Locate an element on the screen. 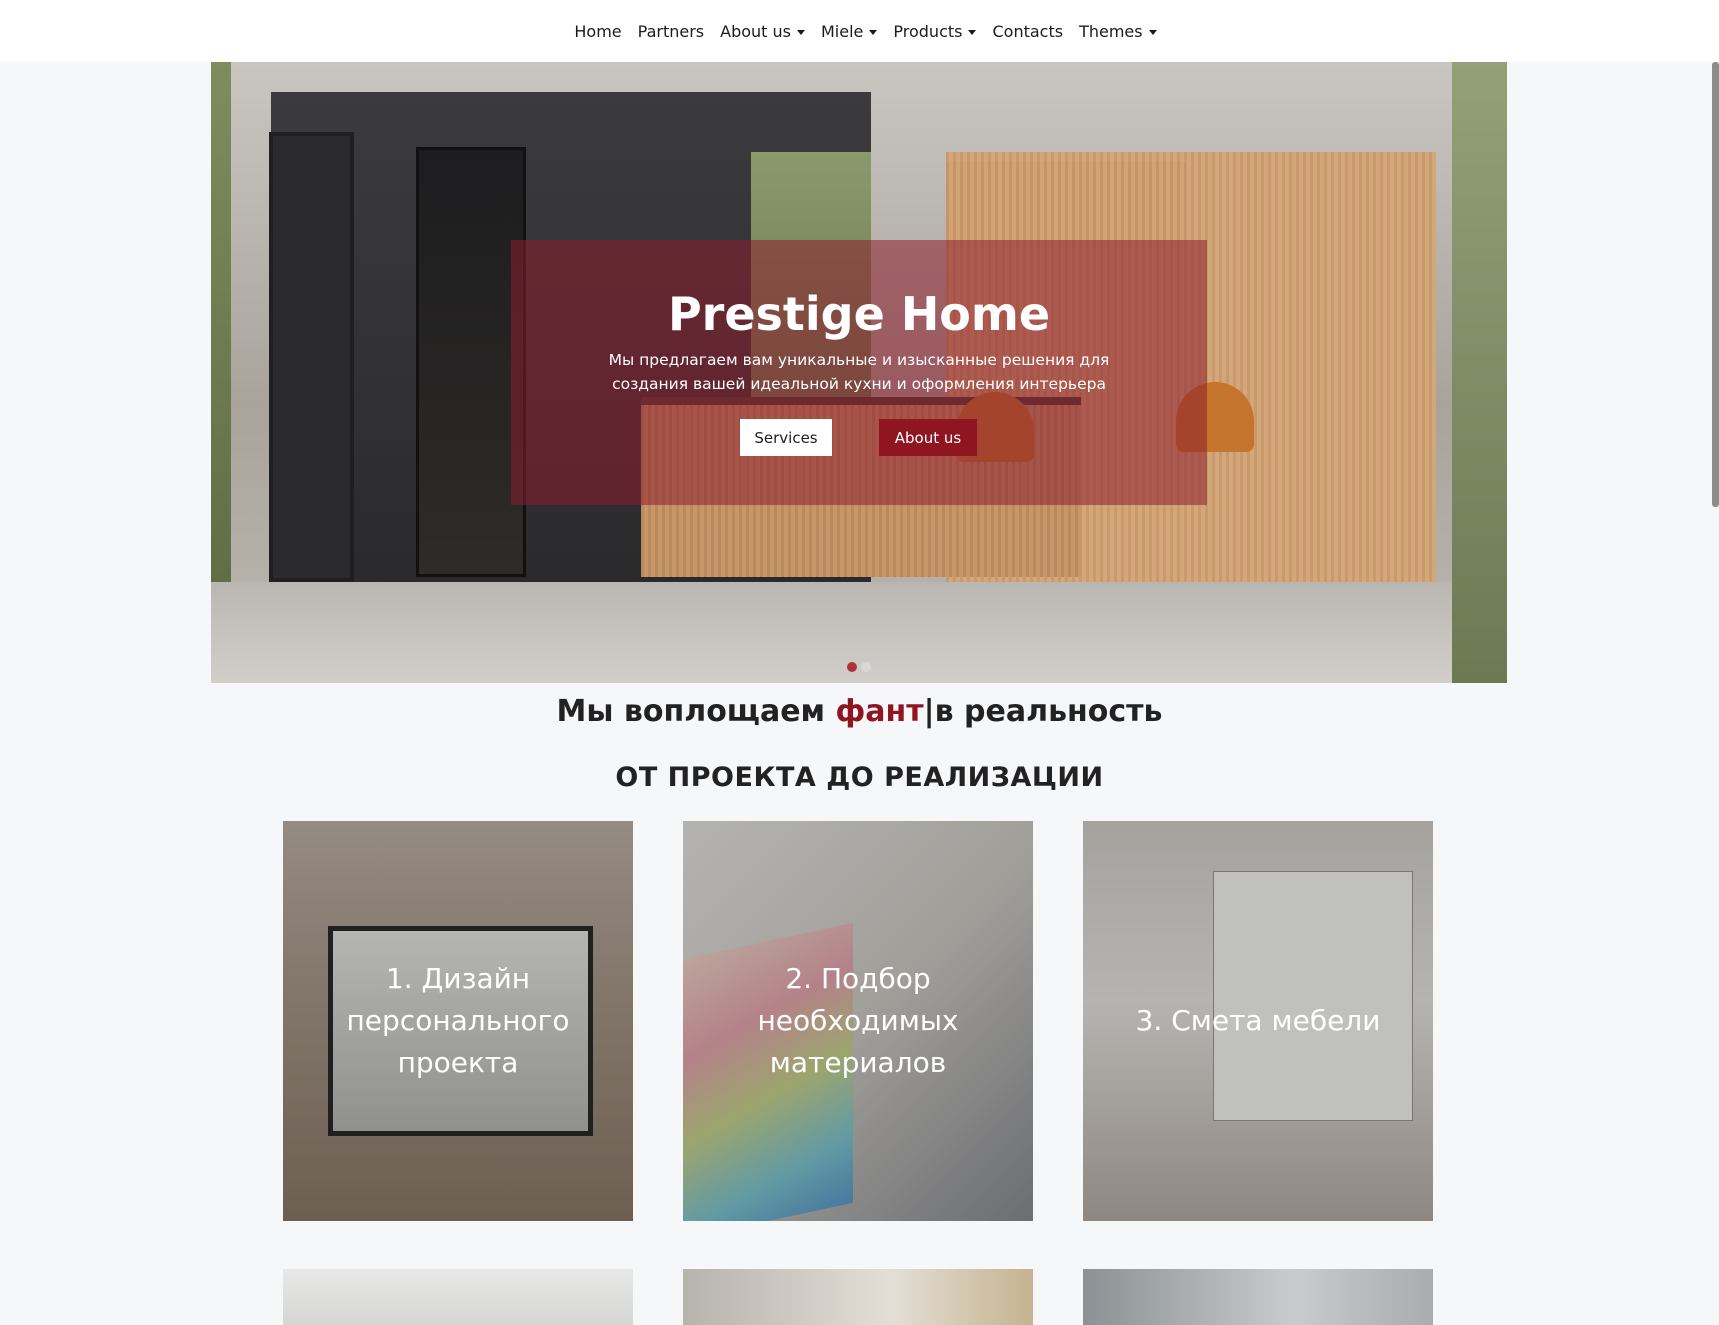 The width and height of the screenshot is (1719, 1325). card-label-line: 3. Смета мебели is located at coordinates (1258, 1020).